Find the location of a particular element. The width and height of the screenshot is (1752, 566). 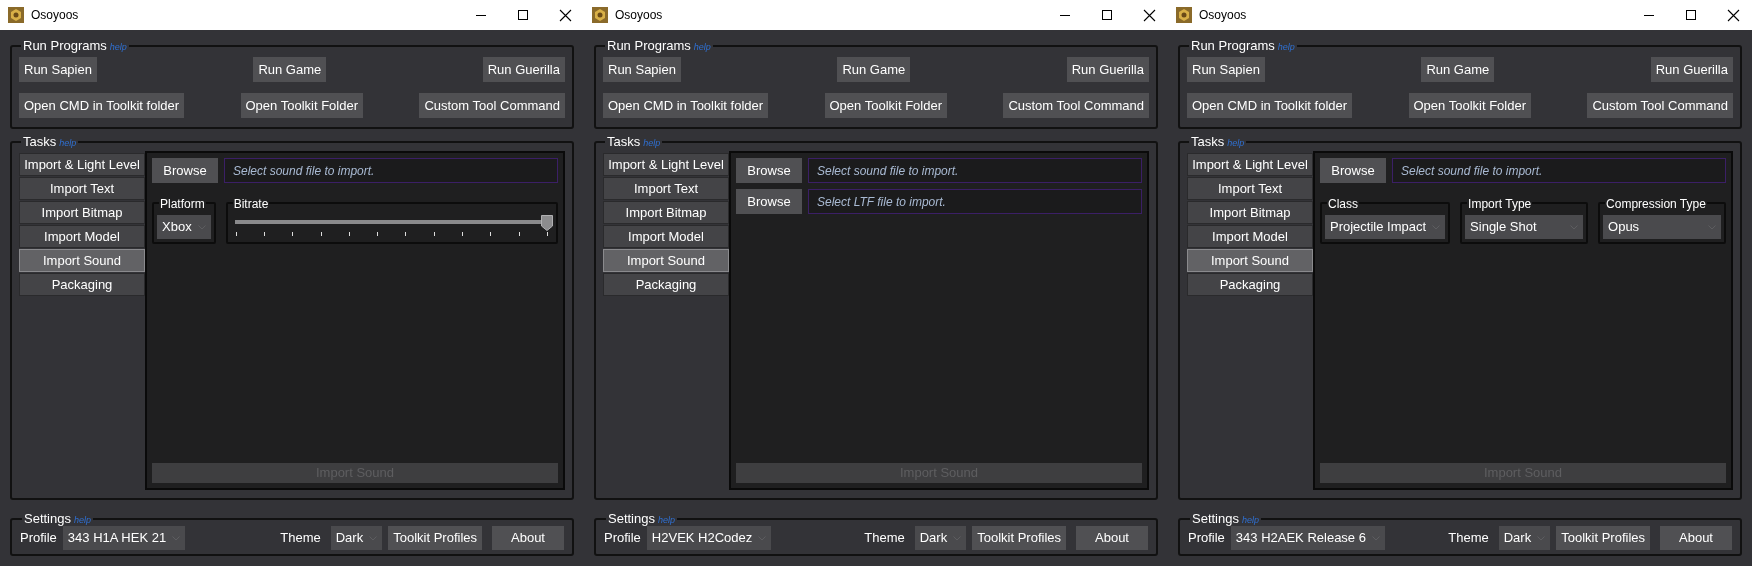

dropdown: Xbox is located at coordinates (184, 227).